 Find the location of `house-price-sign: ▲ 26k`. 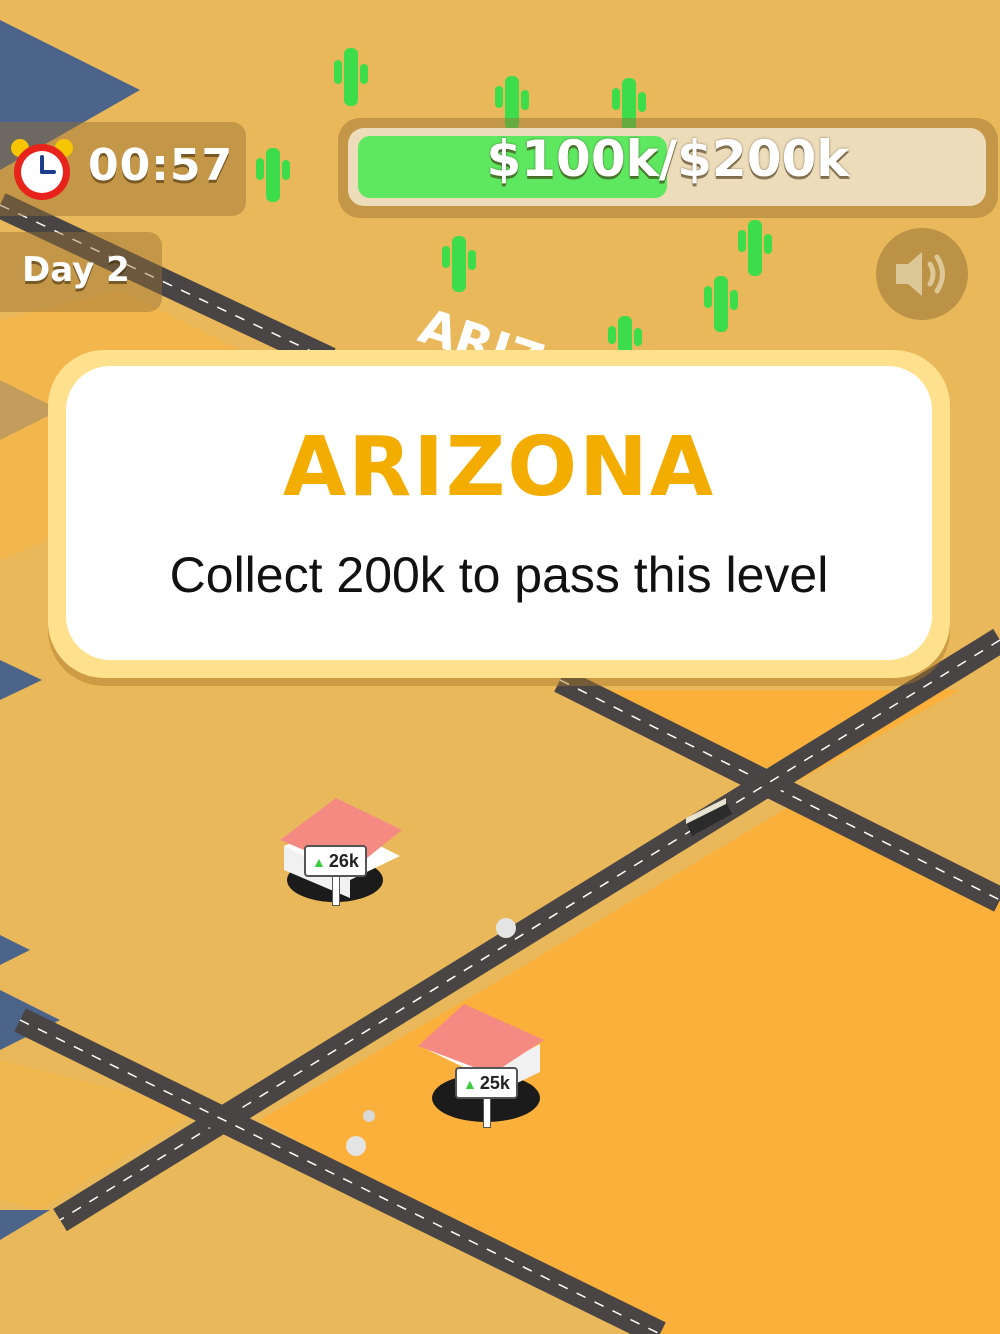

house-price-sign: ▲ 26k is located at coordinates (335, 861).